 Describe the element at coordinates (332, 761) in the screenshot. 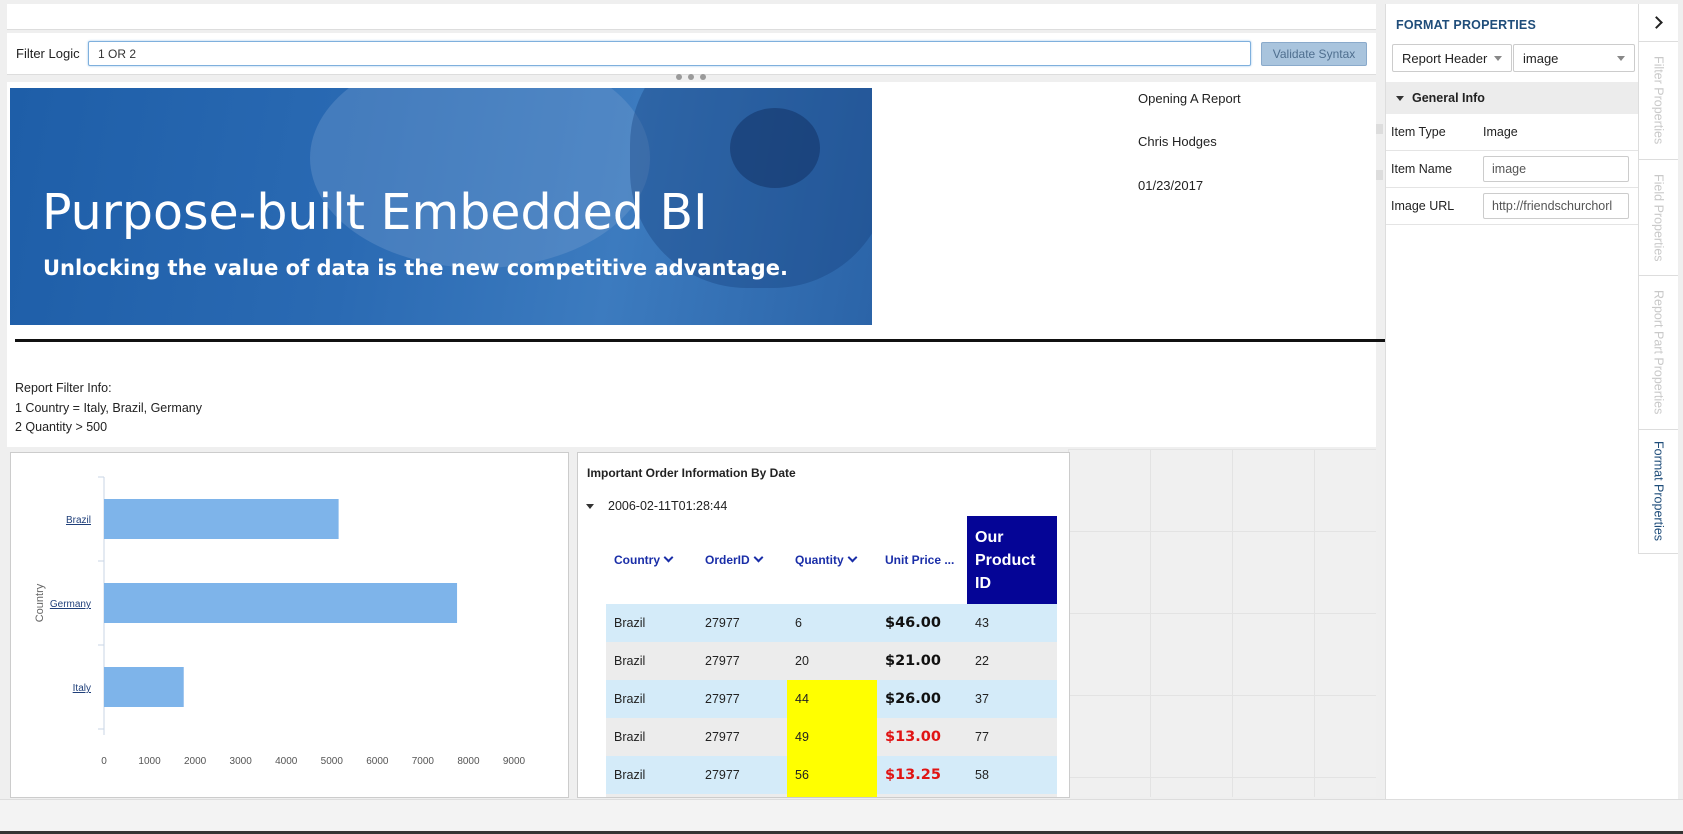

I see `x-tick-label: 5000` at that location.